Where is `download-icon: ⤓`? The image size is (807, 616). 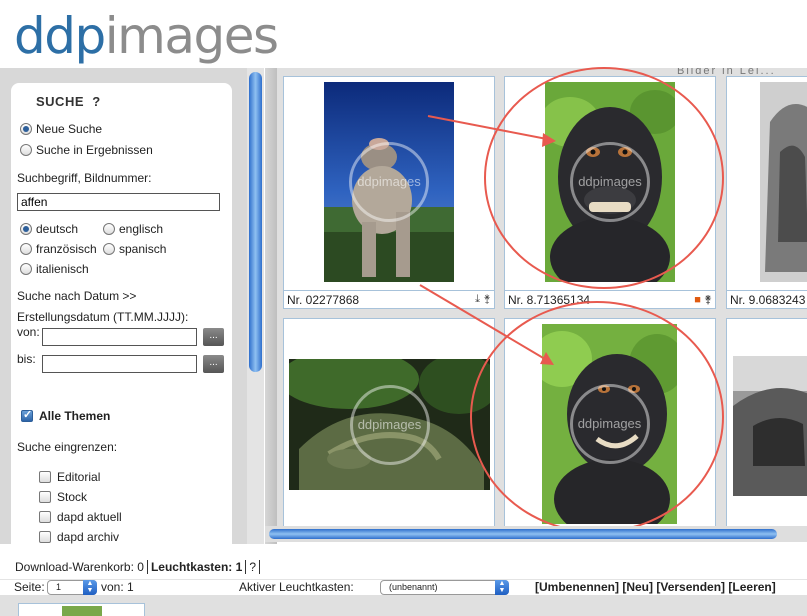 download-icon: ⤓ is located at coordinates (477, 299).